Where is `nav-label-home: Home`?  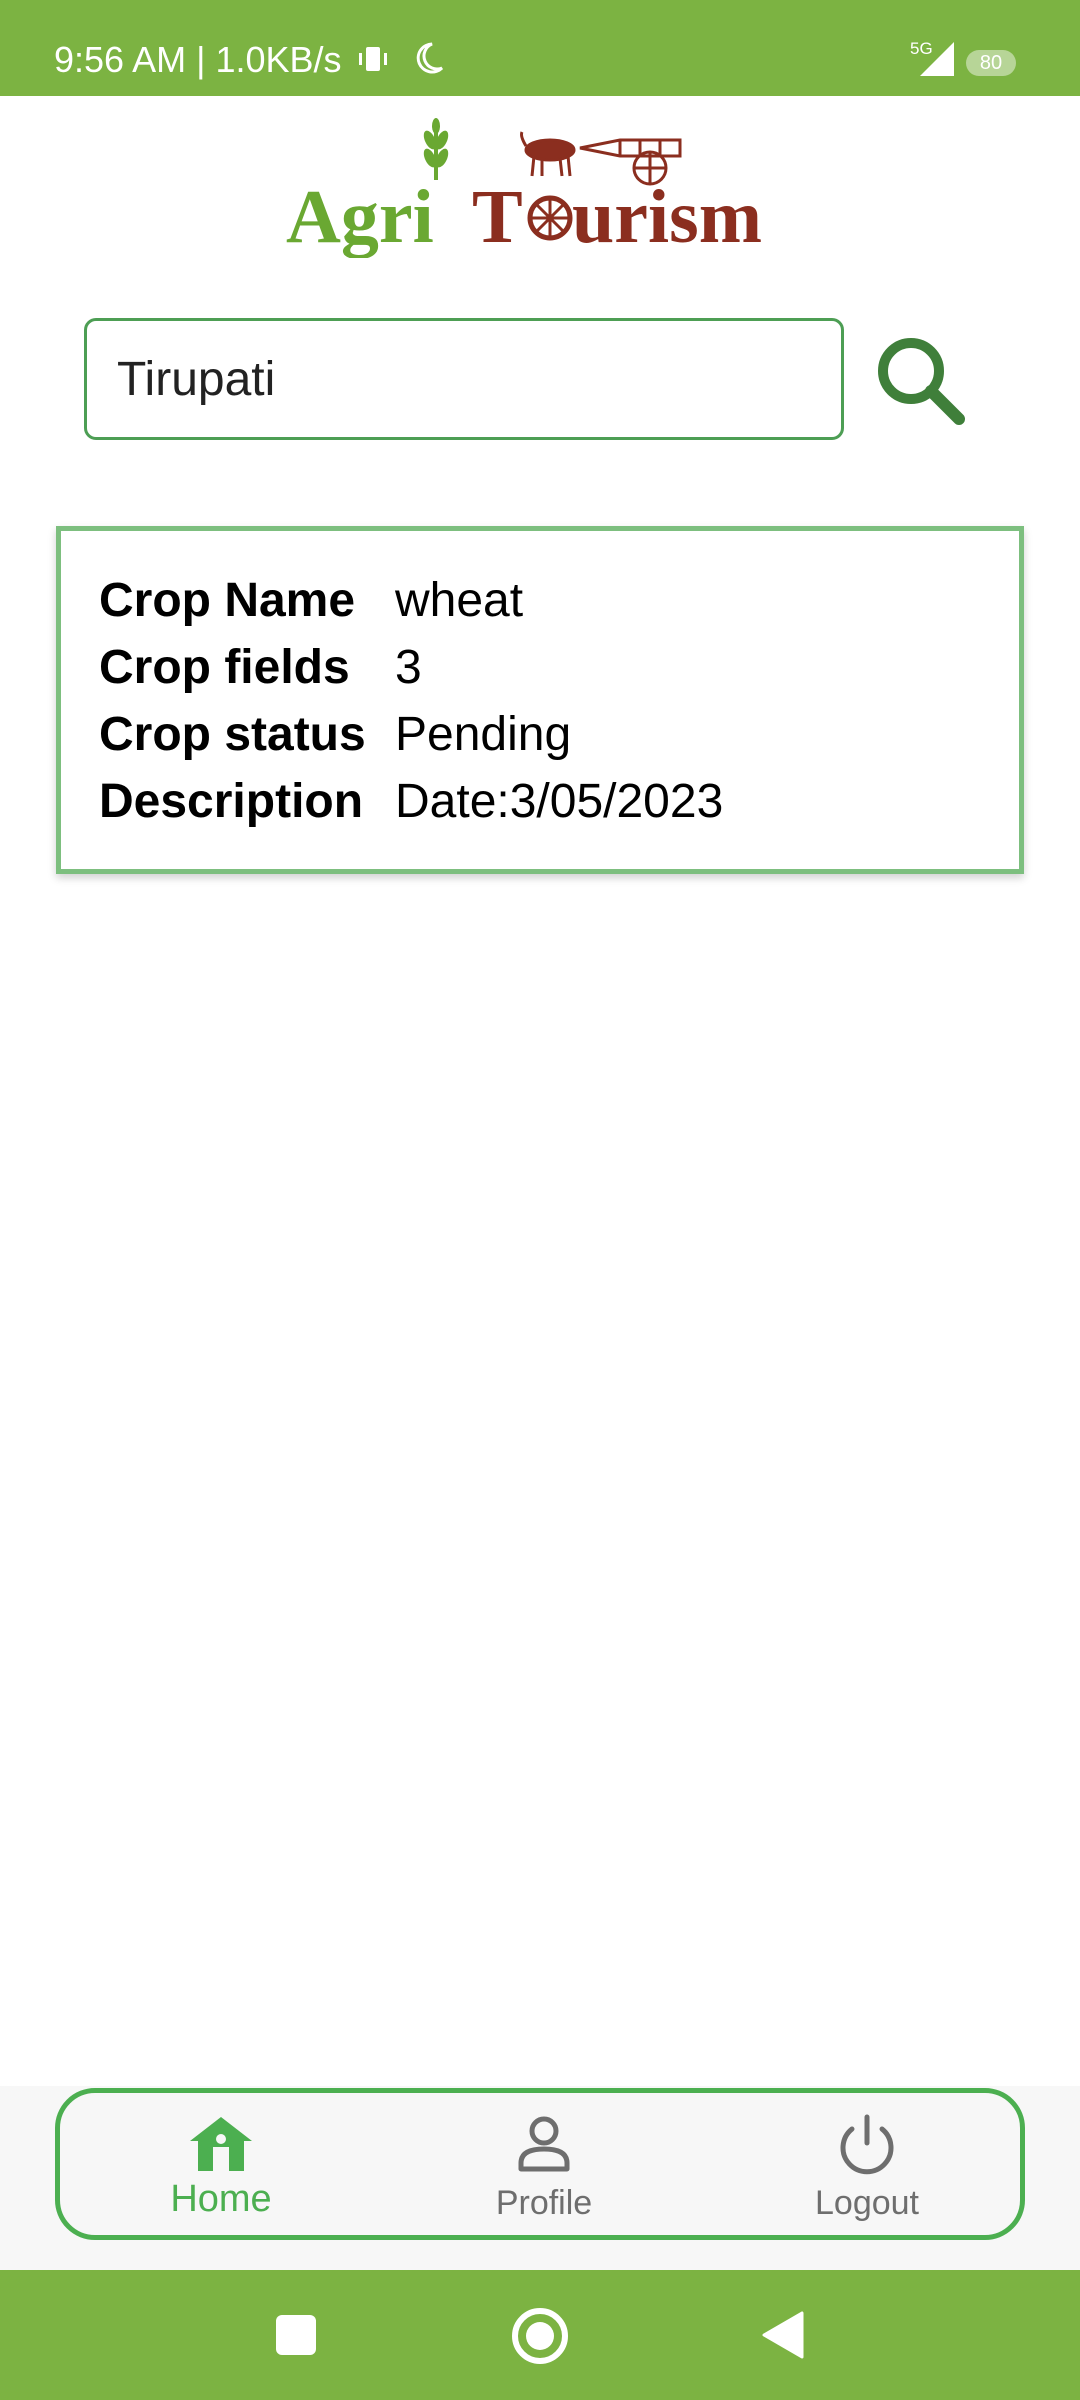
nav-label-home: Home is located at coordinates (221, 2199).